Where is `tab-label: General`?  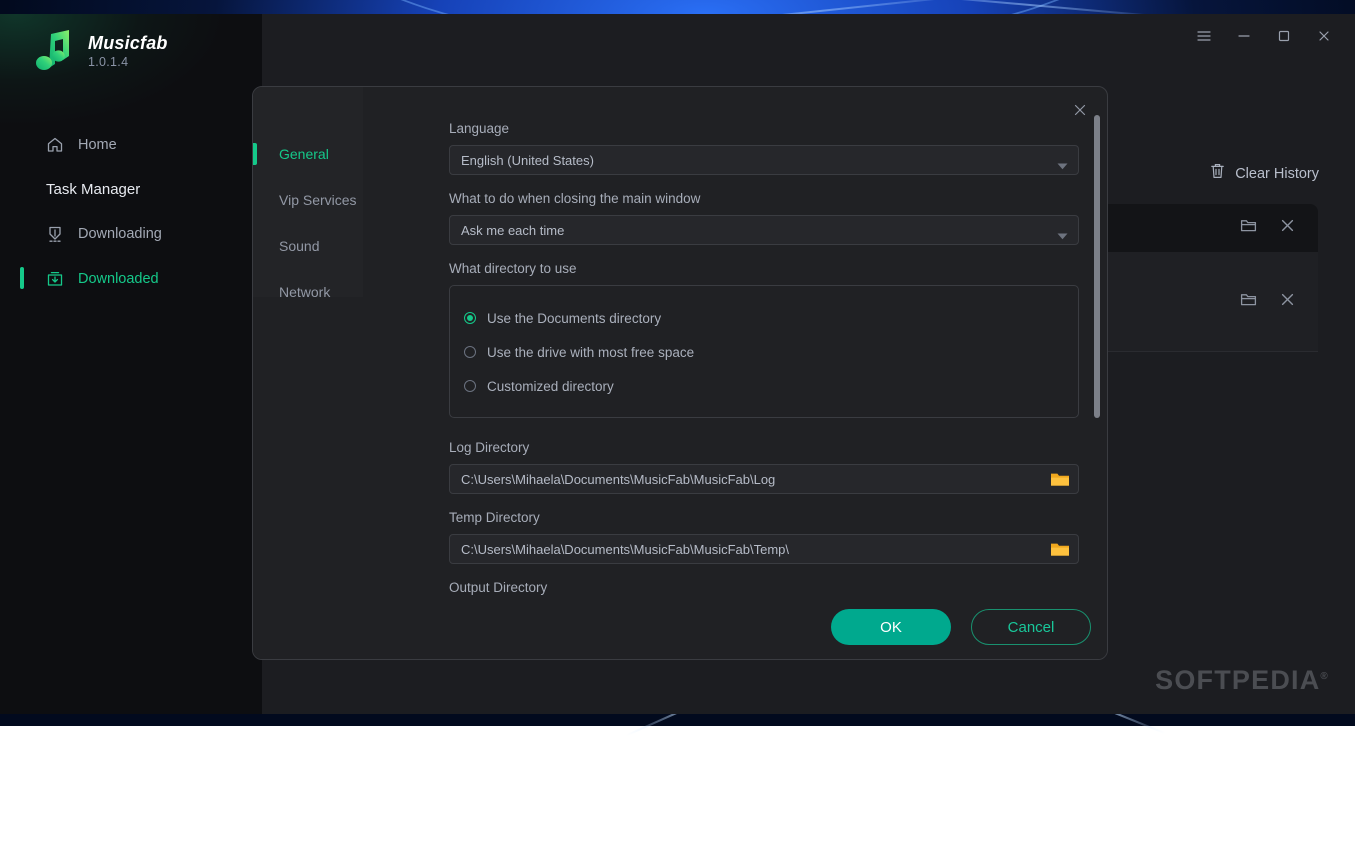
tab-label: General is located at coordinates (304, 154).